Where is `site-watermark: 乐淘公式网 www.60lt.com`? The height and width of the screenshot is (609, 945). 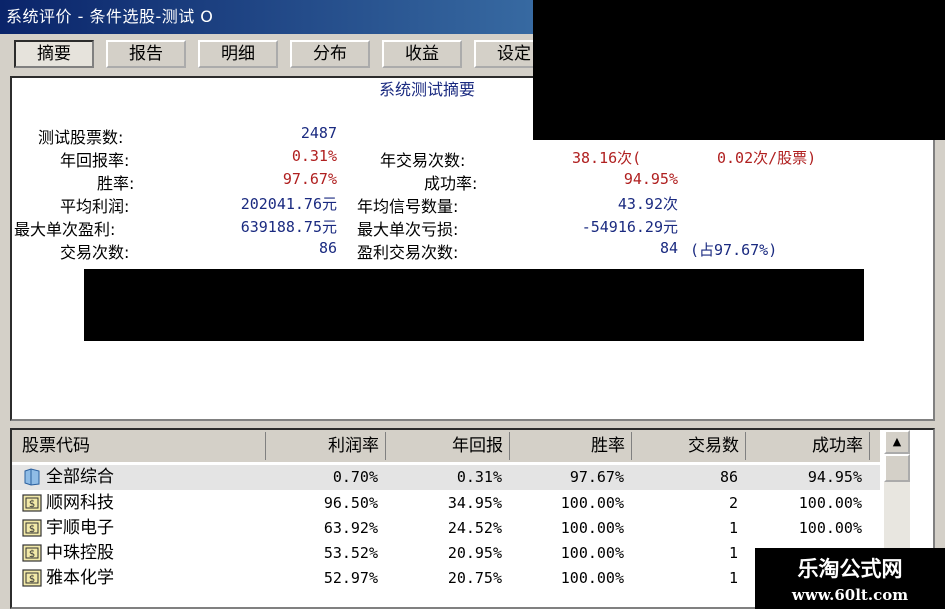
site-watermark: 乐淘公式网 www.60lt.com is located at coordinates (850, 578).